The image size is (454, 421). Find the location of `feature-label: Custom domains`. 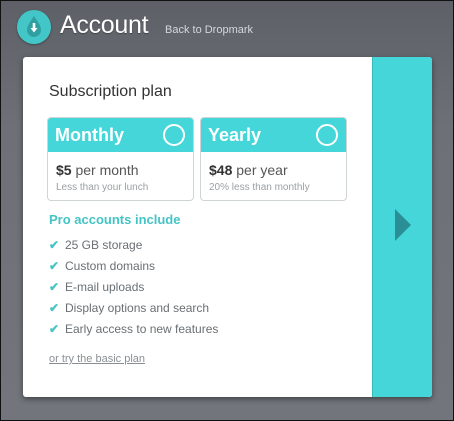

feature-label: Custom domains is located at coordinates (110, 266).